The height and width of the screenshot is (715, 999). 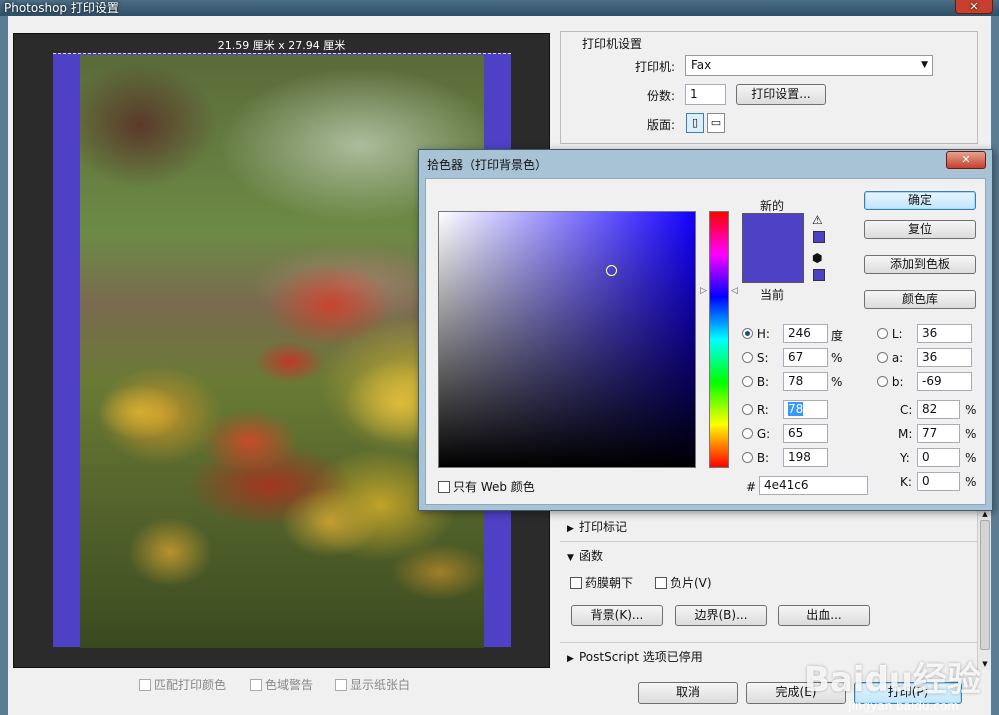 What do you see at coordinates (805, 409) in the screenshot?
I see `red-input: 78` at bounding box center [805, 409].